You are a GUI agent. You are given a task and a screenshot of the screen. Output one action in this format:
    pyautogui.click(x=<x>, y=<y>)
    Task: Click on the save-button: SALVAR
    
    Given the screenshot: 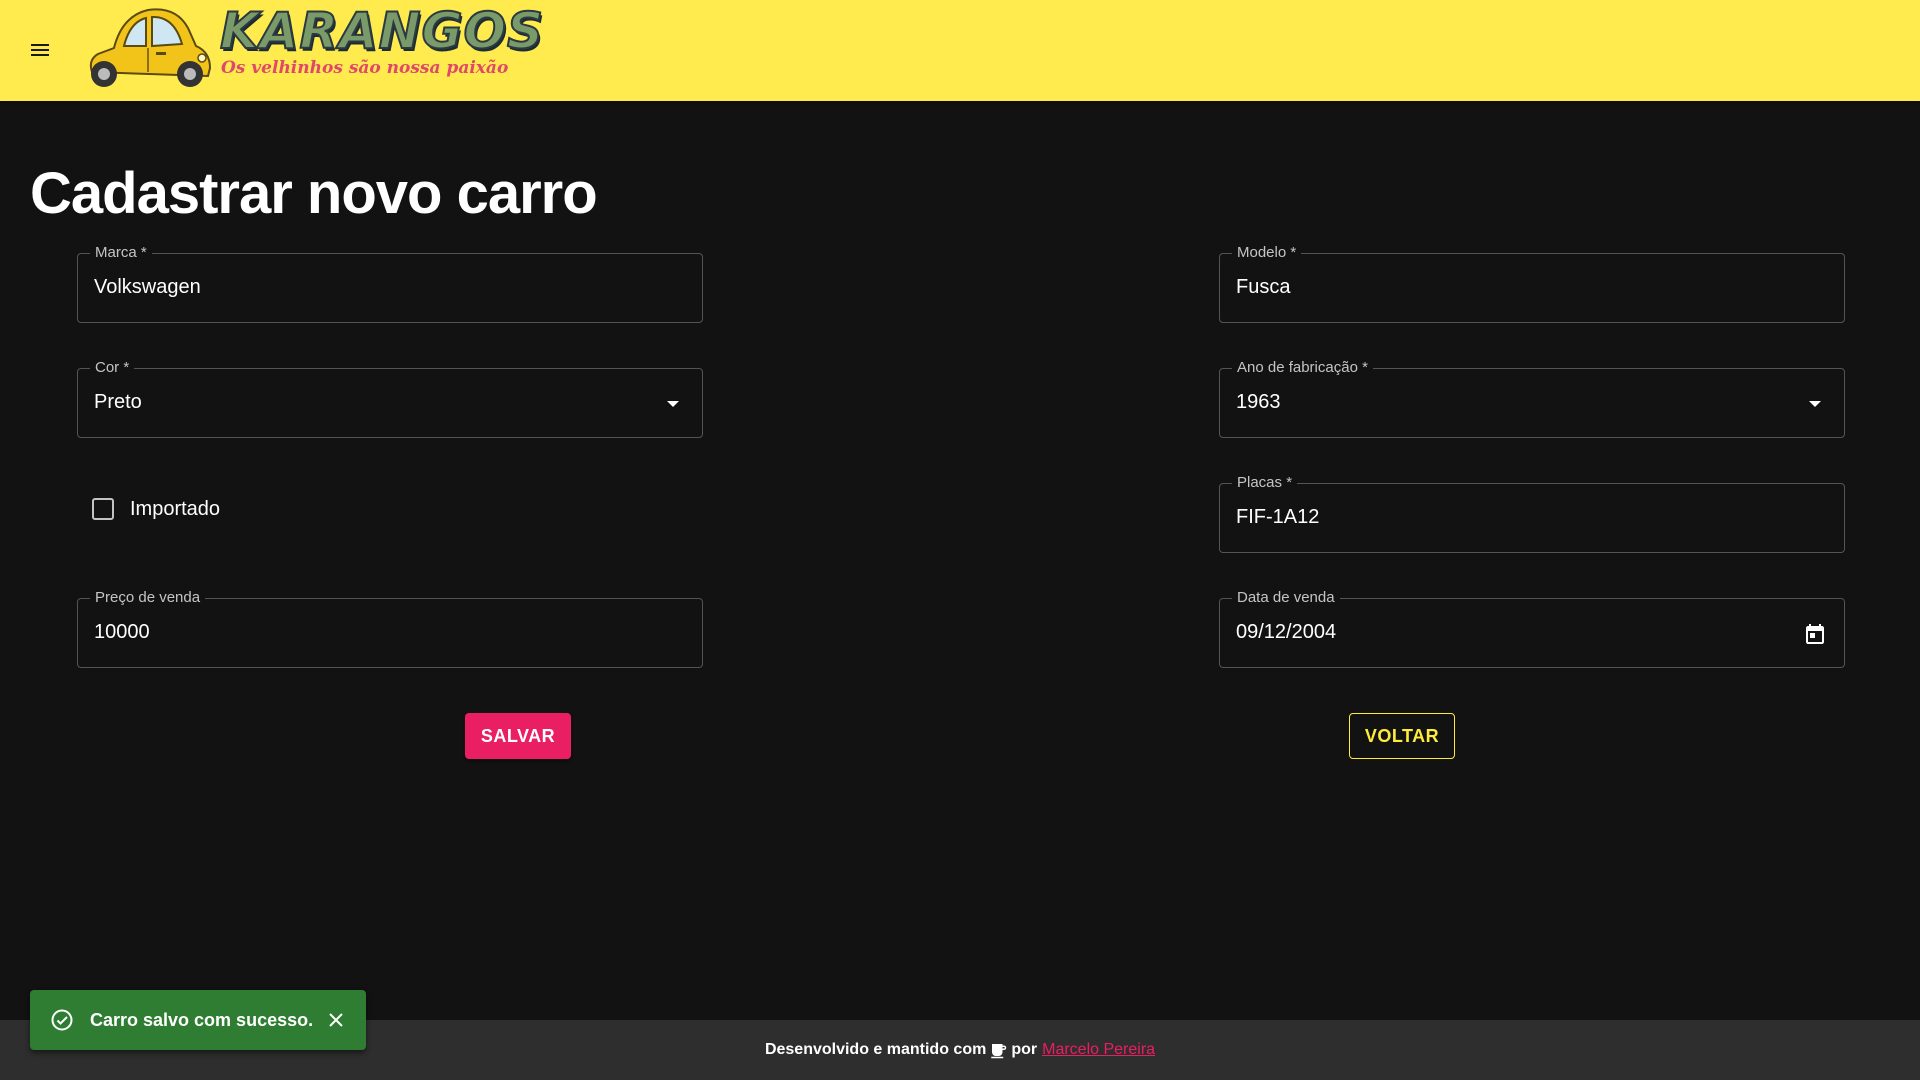 What is the action you would take?
    pyautogui.click(x=518, y=736)
    